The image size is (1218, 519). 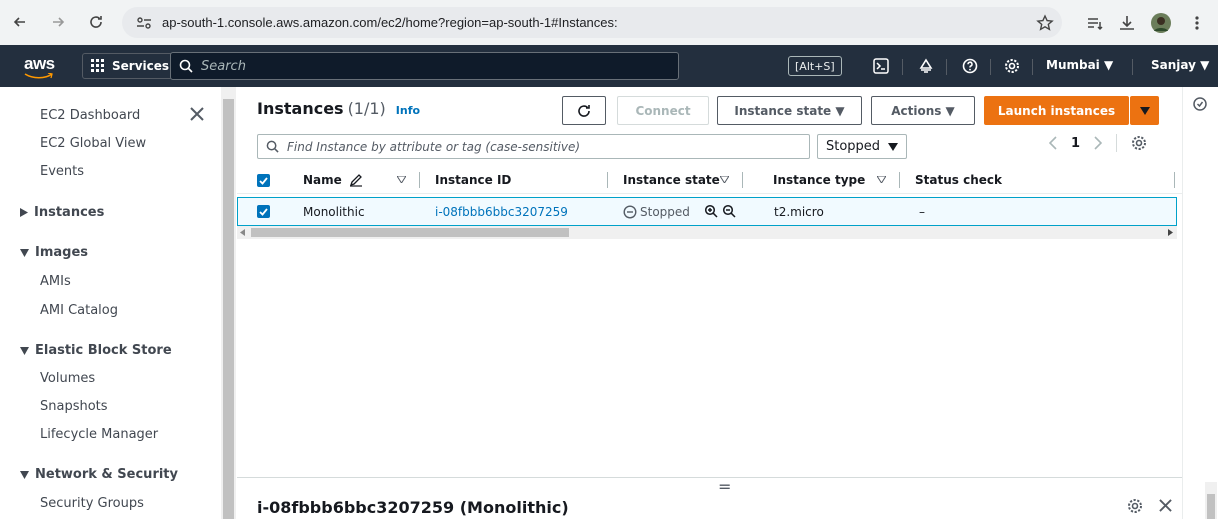 I want to click on scroll-right-arrow-icon, so click(x=1170, y=232).